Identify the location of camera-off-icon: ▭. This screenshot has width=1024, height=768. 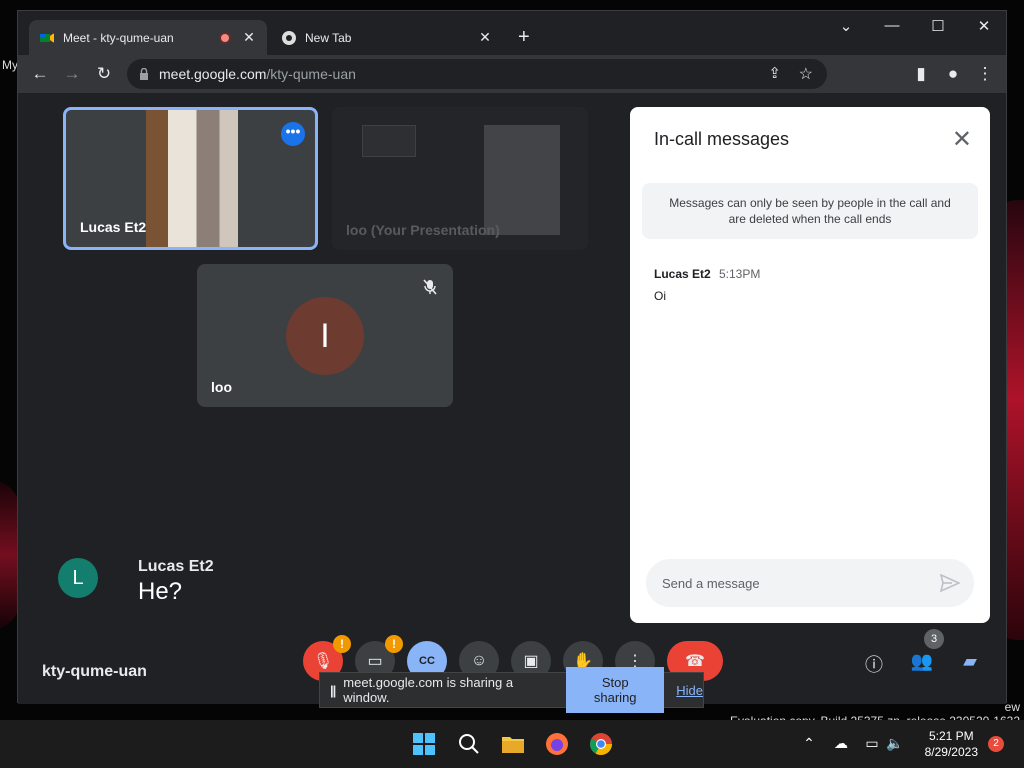
(375, 661).